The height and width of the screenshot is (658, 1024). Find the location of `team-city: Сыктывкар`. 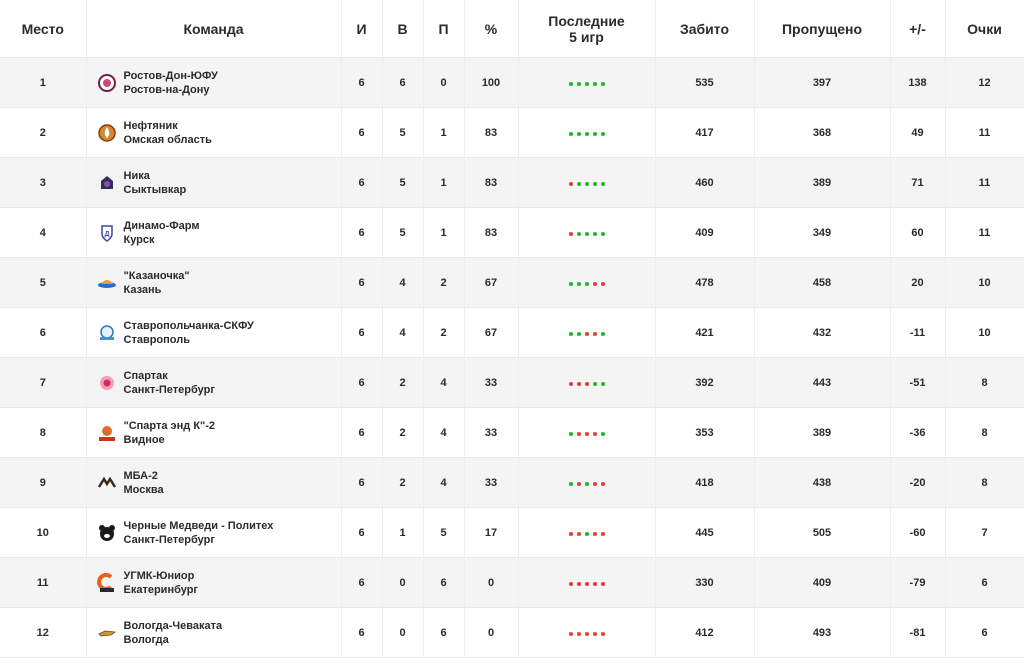

team-city: Сыктывкар is located at coordinates (155, 189).